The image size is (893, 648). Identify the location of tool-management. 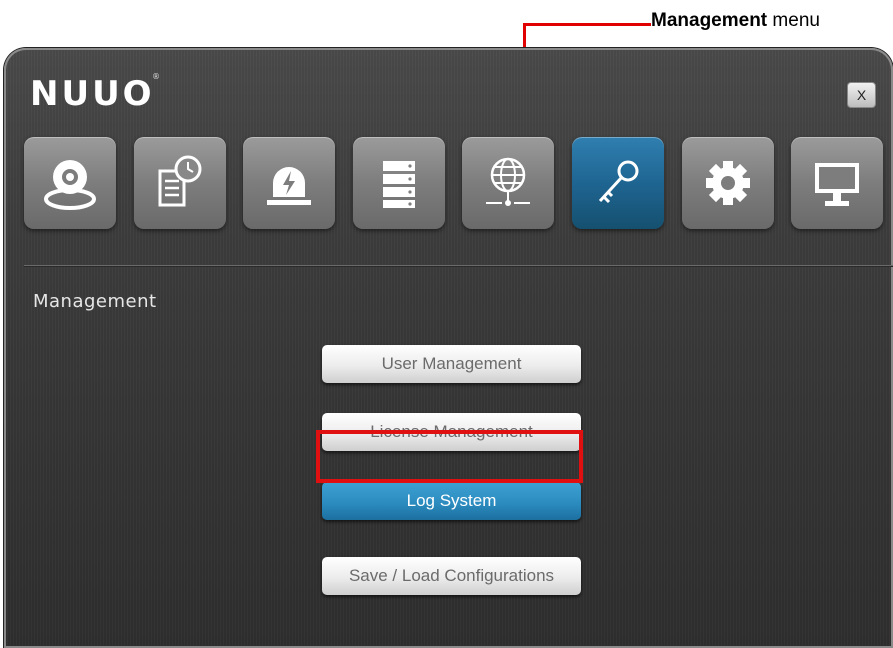
(618, 183).